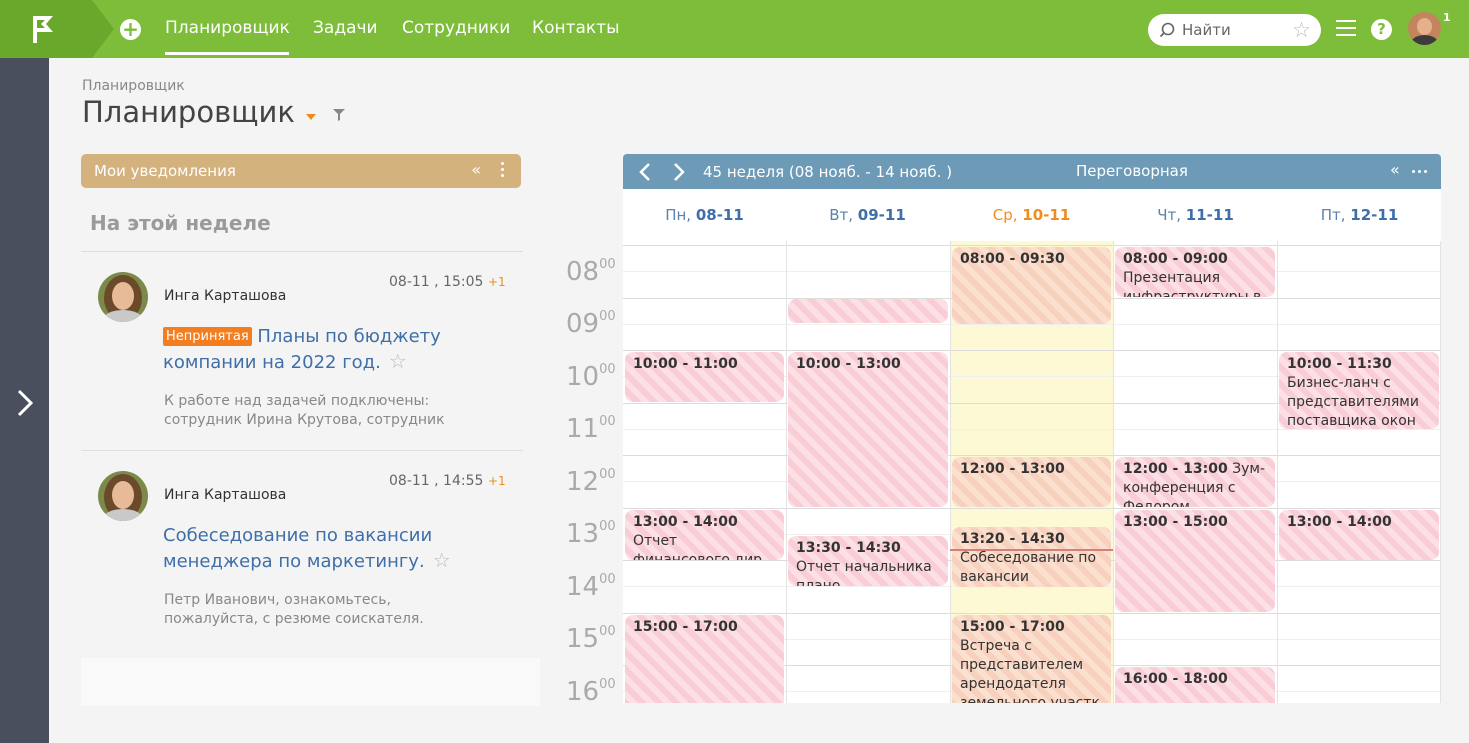 The height and width of the screenshot is (743, 1469). Describe the element at coordinates (867, 215) in the screenshot. I see `day-header: Вт, 09-11` at that location.